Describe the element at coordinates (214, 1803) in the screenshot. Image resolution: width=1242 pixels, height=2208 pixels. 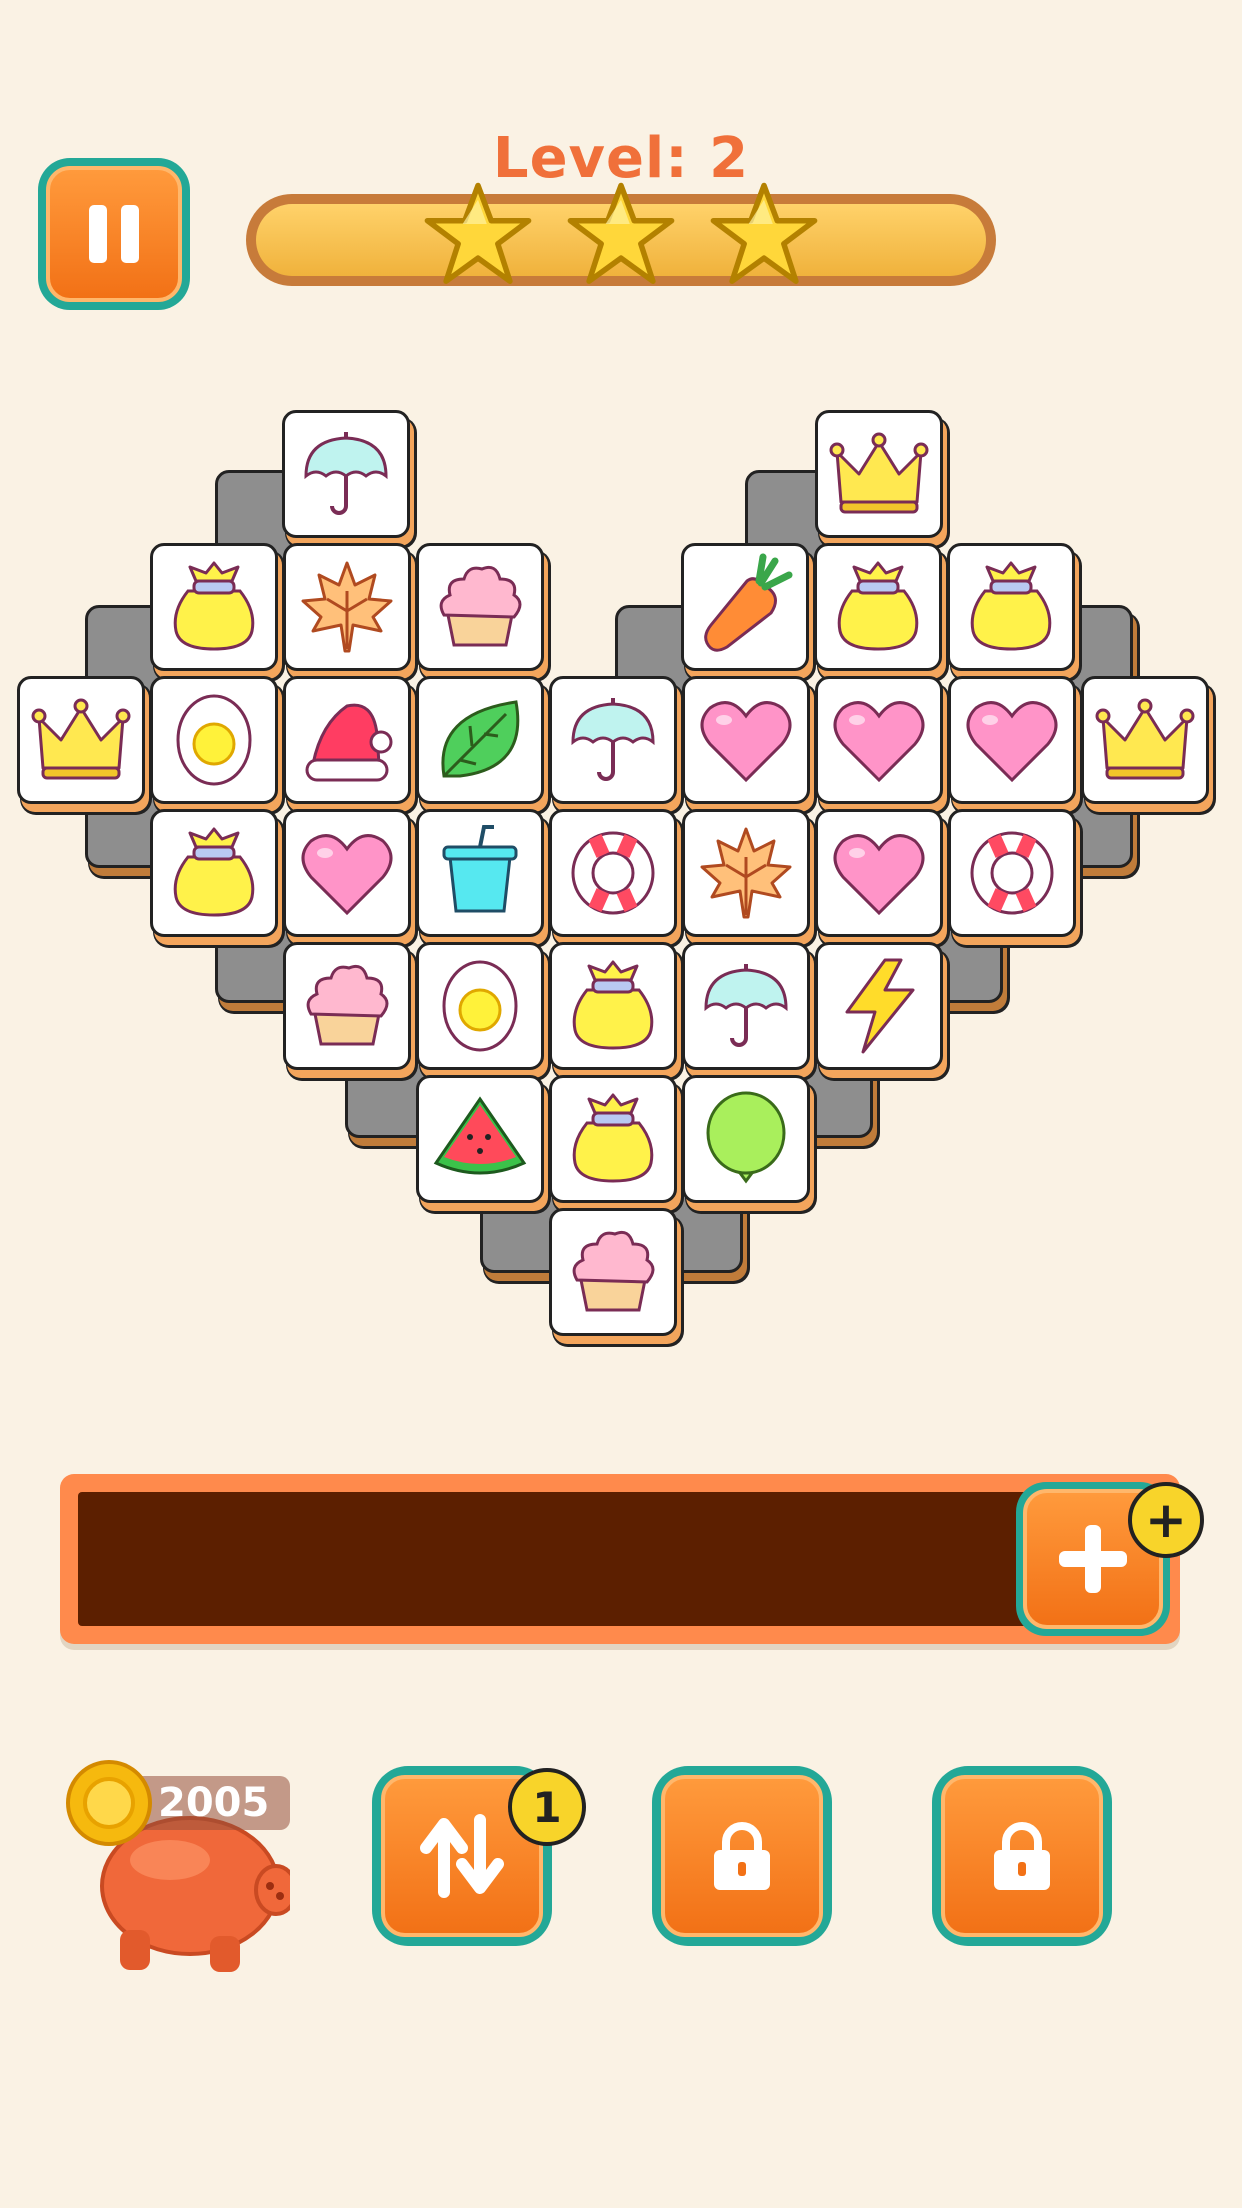
I see `coin-count: 2005` at that location.